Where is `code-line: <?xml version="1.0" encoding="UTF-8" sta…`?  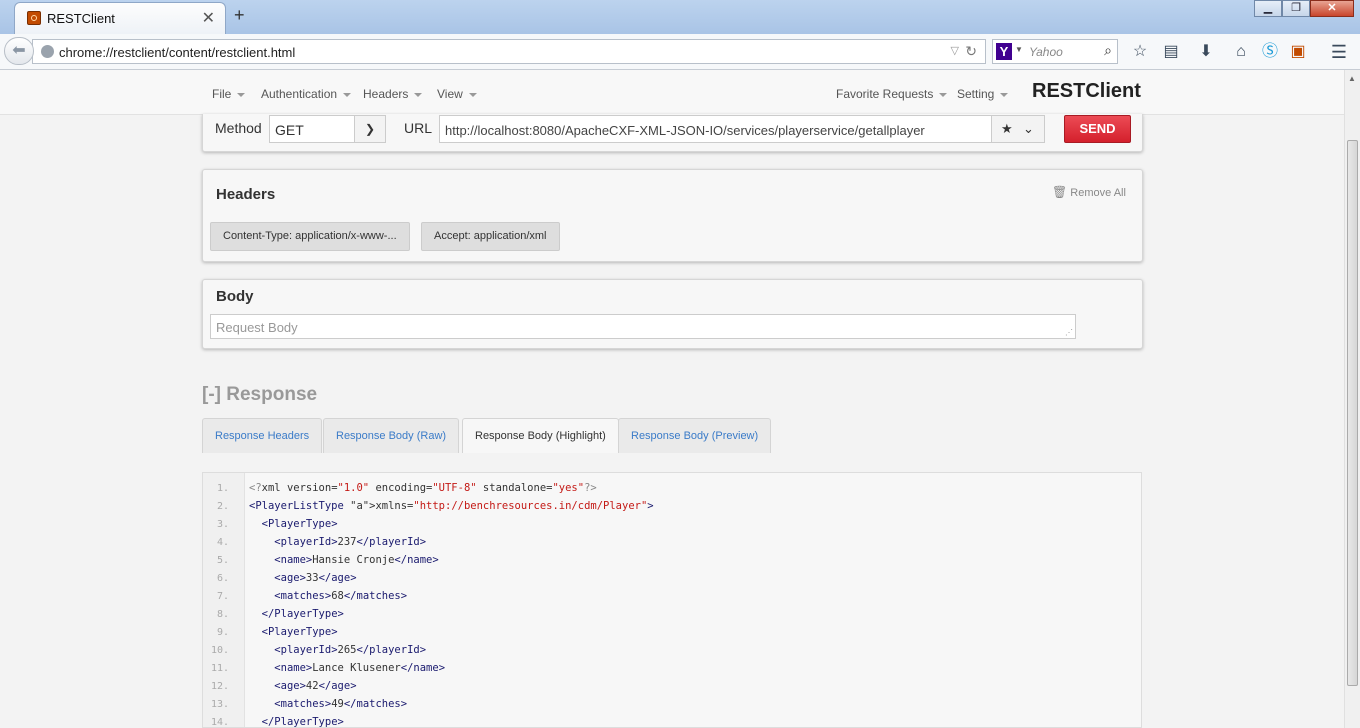
code-line: <?xml version="1.0" encoding="UTF-8" sta… is located at coordinates (423, 488).